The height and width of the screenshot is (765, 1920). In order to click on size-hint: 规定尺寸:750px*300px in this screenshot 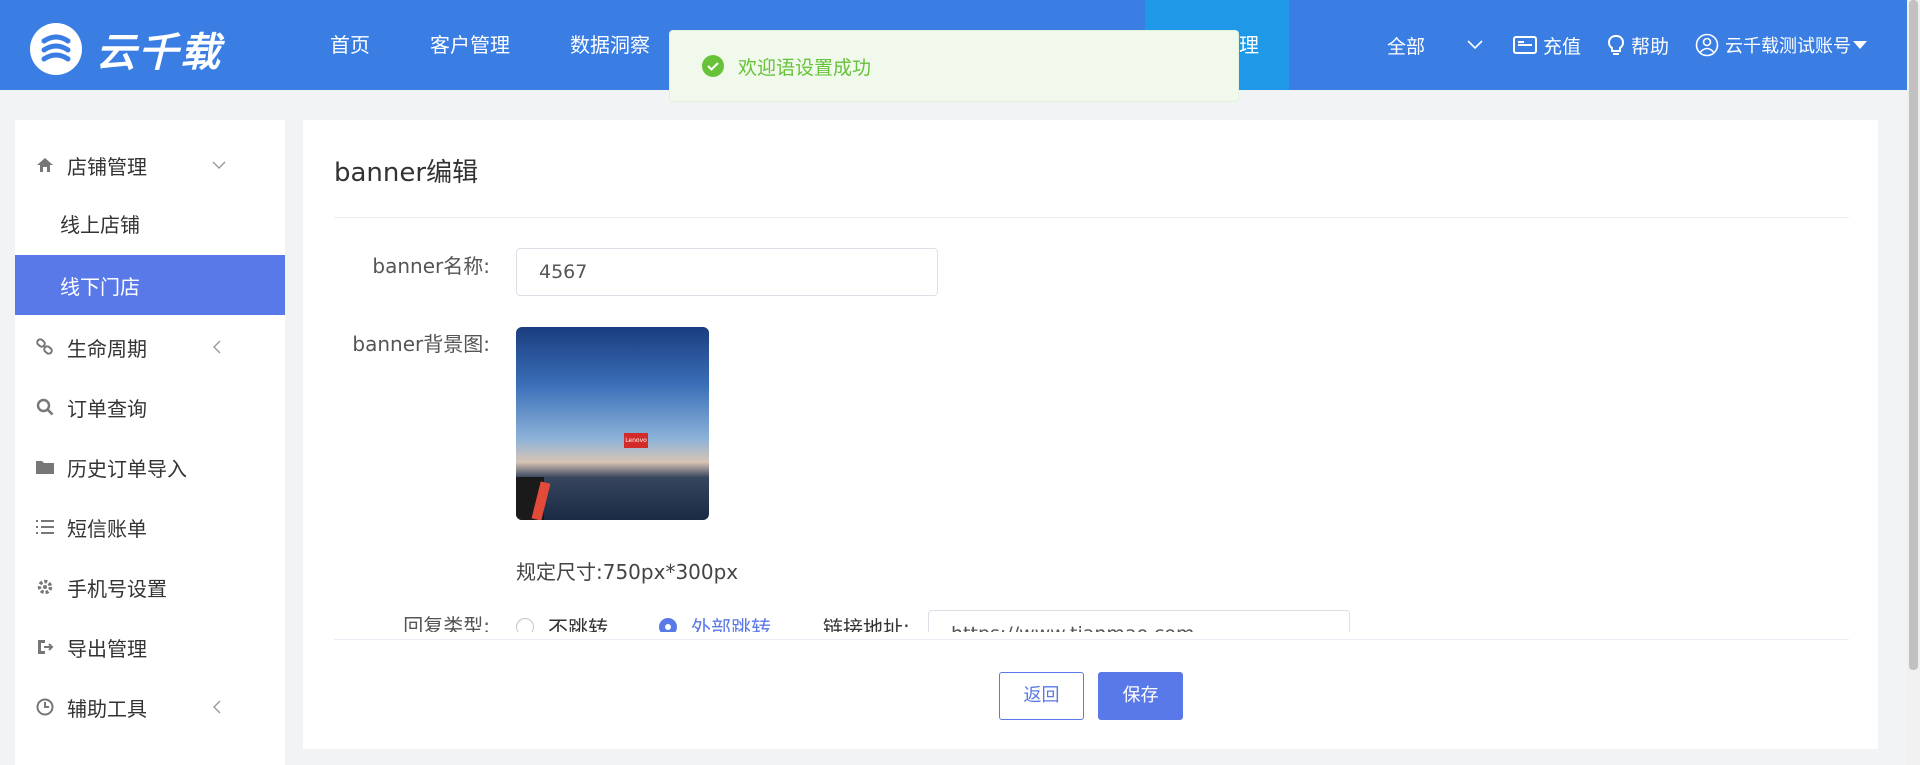, I will do `click(627, 572)`.